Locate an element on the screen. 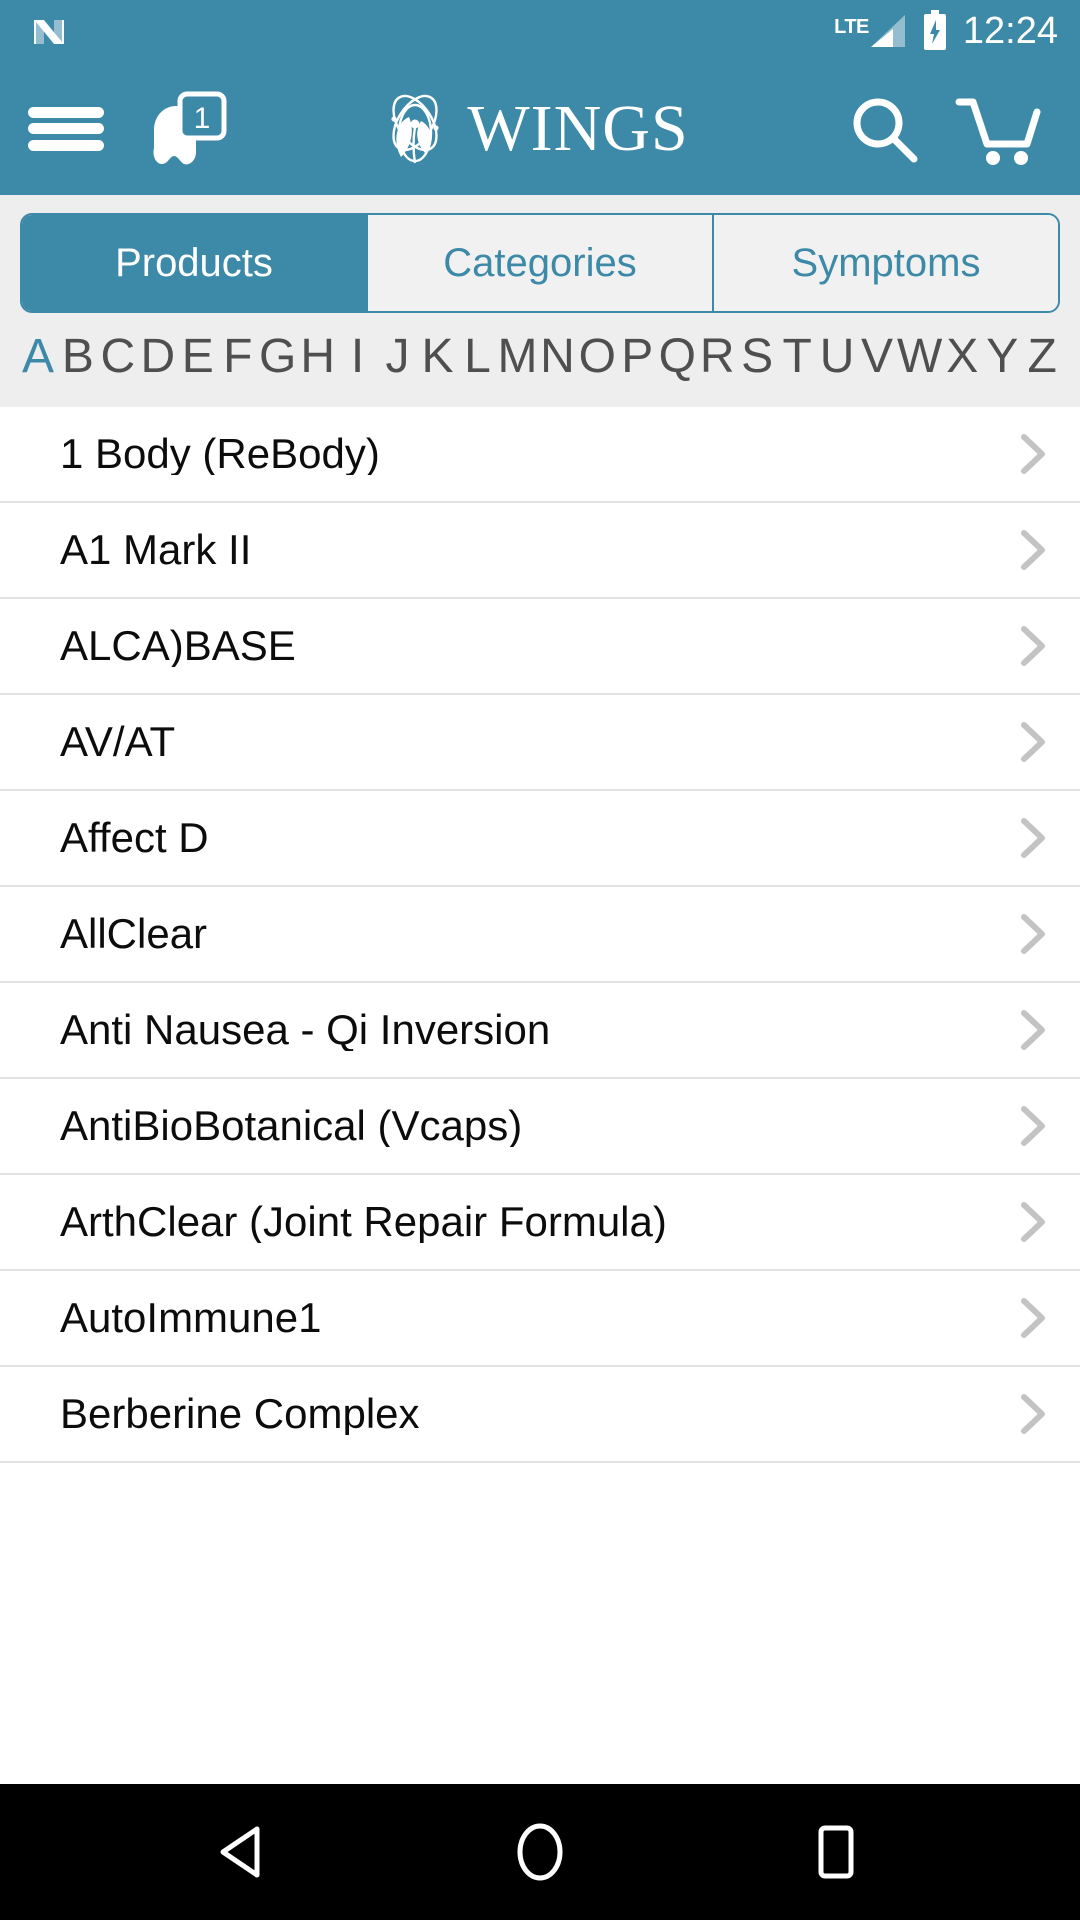 This screenshot has width=1080, height=1920. alpha-letter-h: H is located at coordinates (318, 357).